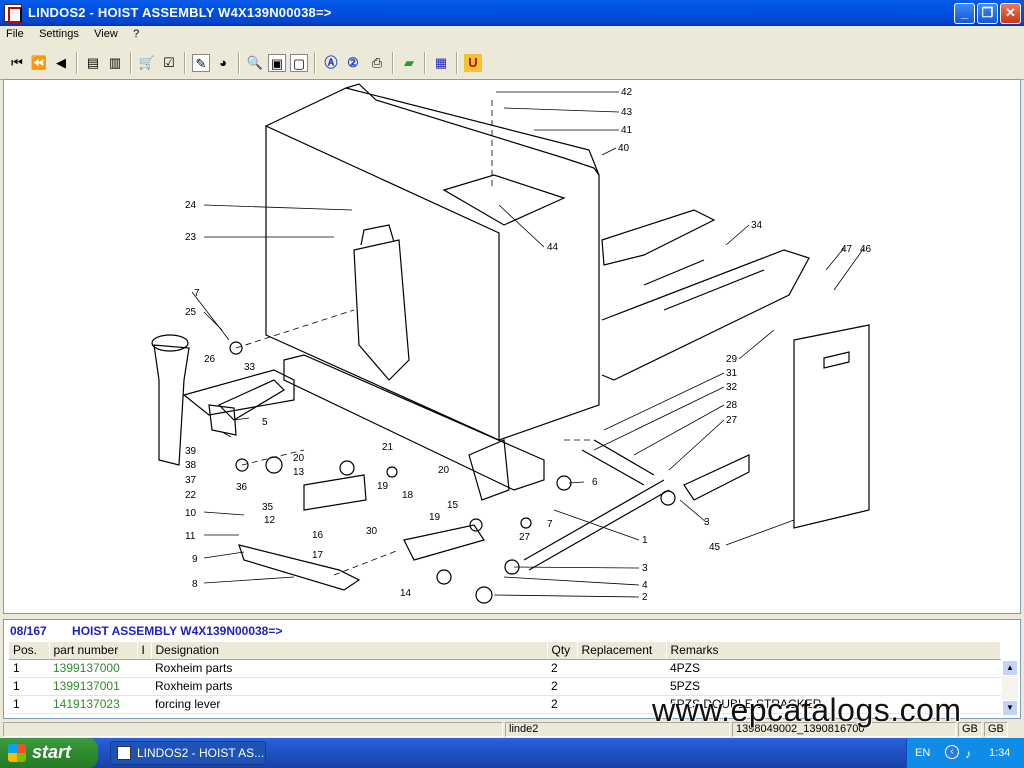 This screenshot has width=1024, height=768. Describe the element at coordinates (15, 34) in the screenshot. I see `menu-file: File` at that location.